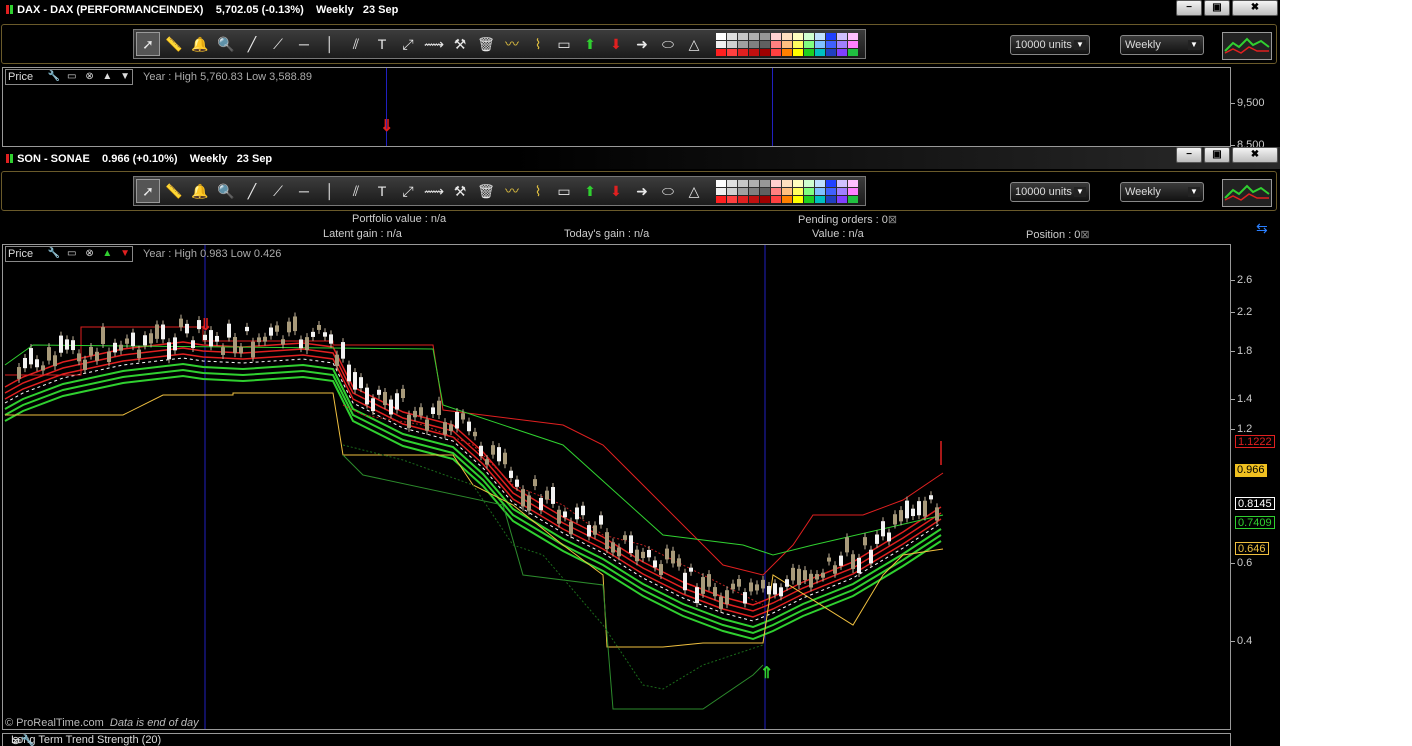  What do you see at coordinates (125, 254) in the screenshot?
I see `move-down-icon: ▼` at bounding box center [125, 254].